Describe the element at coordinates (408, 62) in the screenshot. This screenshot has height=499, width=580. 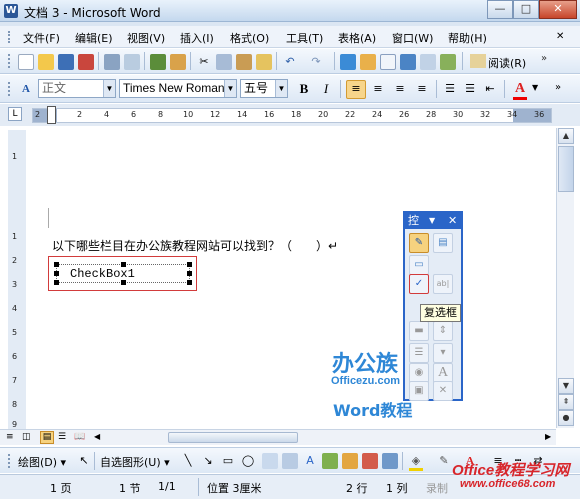
I see `insert-excel-icon` at that location.